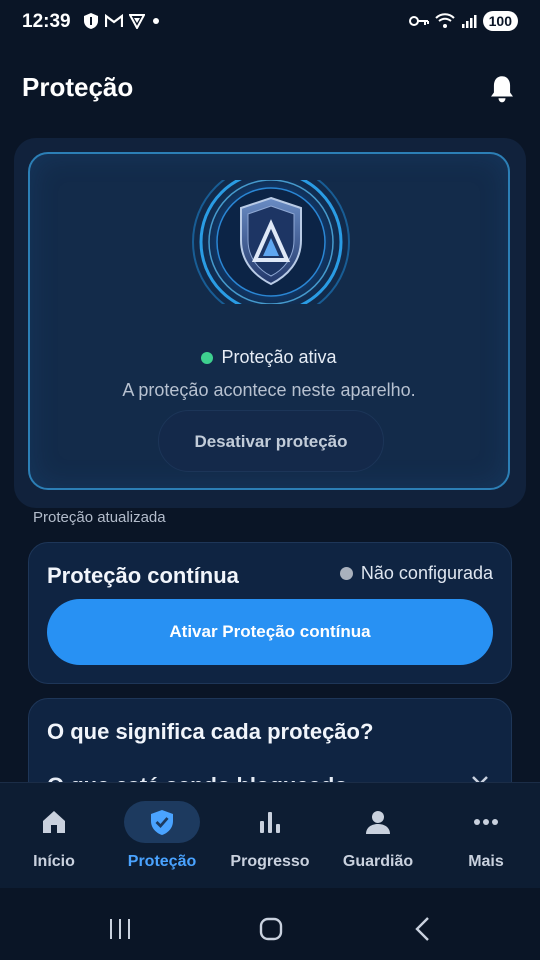  I want to click on active-status-dot, so click(207, 358).